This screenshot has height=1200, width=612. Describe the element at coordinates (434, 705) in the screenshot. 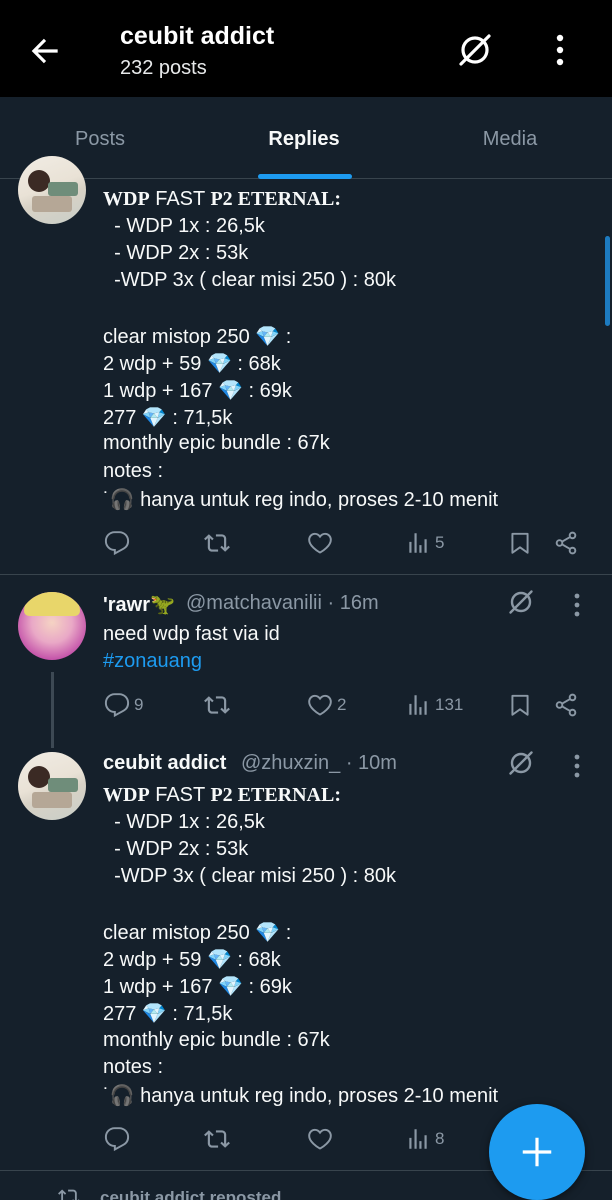

I see `views-button: 131` at that location.